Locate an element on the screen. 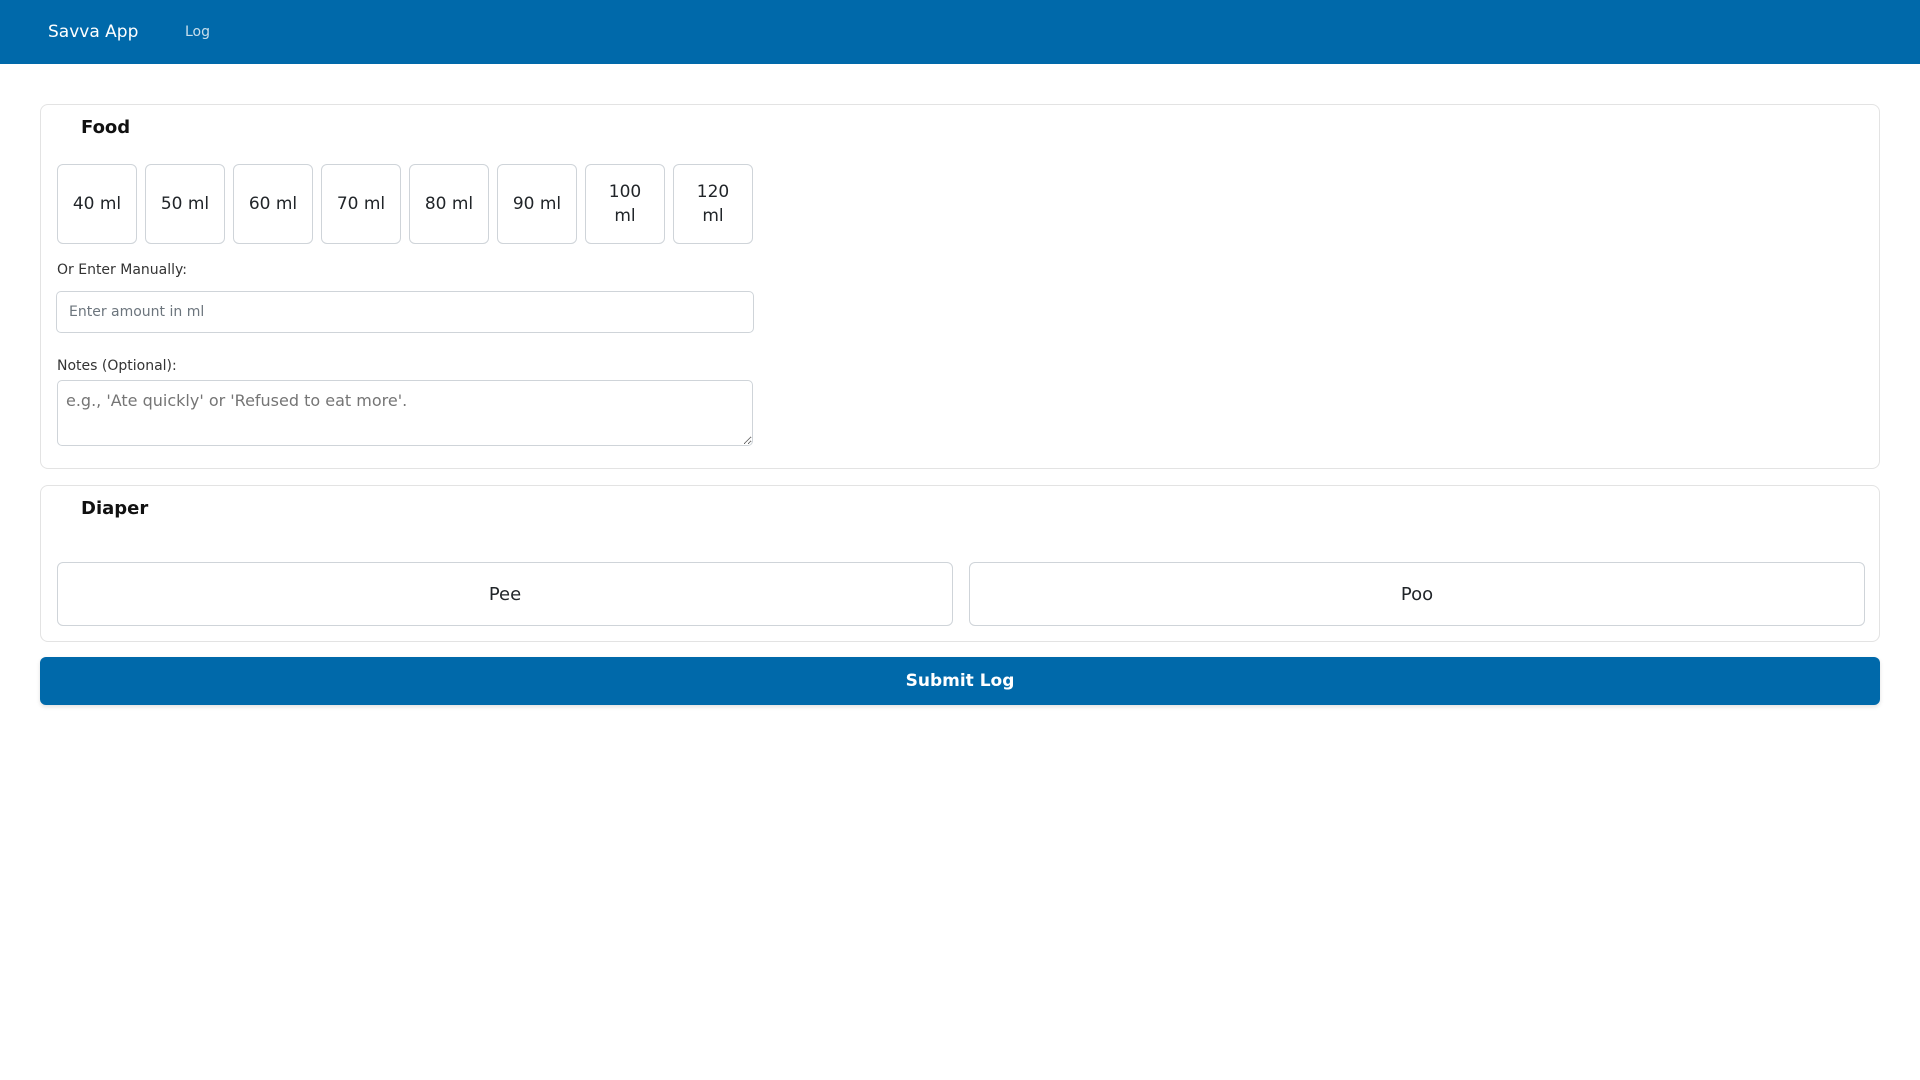  amount-button-70: 70 ml is located at coordinates (361, 204).